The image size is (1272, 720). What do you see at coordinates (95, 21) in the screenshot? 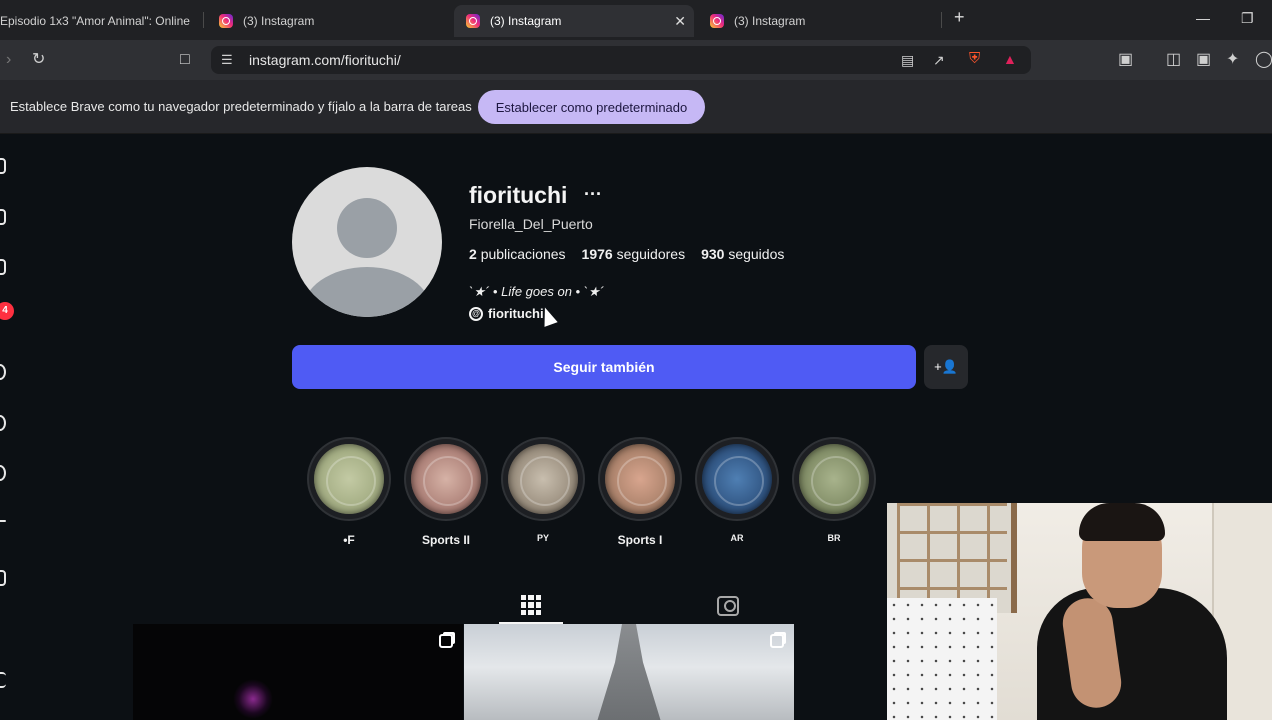
I see `tab-title: Episodio 1x3 "Amor Animal": Online` at bounding box center [95, 21].